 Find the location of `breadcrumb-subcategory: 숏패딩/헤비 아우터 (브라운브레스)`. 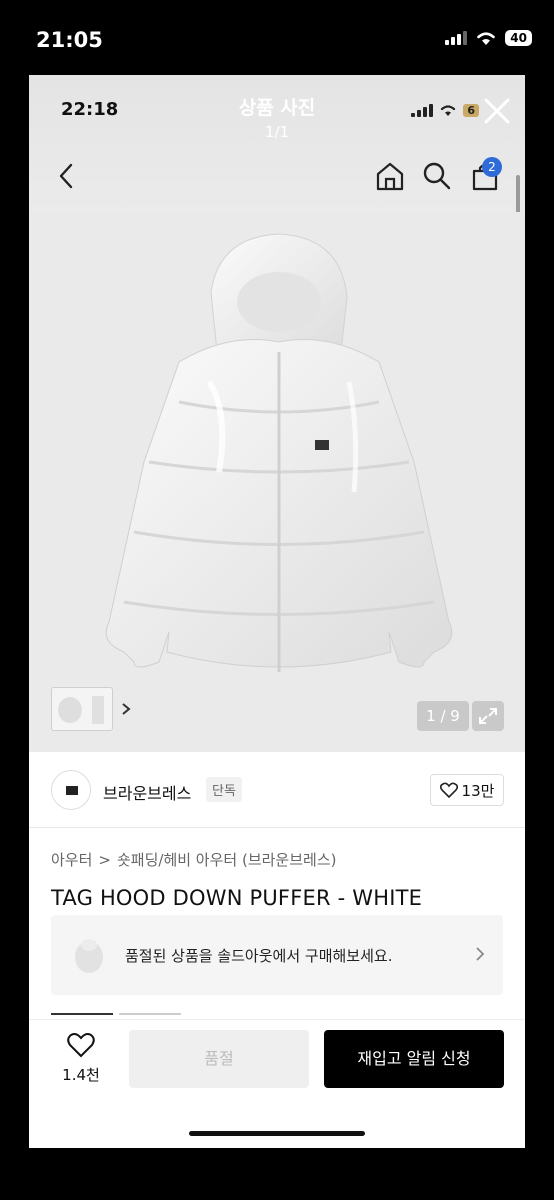

breadcrumb-subcategory: 숏패딩/헤비 아우터 (브라운브레스) is located at coordinates (227, 859).